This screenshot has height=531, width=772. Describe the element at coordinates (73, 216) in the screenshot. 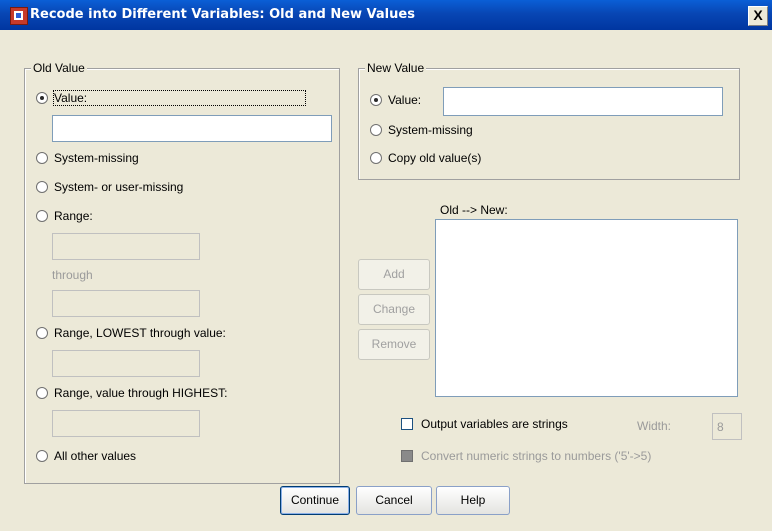

I see `old-range-label: Range:` at that location.